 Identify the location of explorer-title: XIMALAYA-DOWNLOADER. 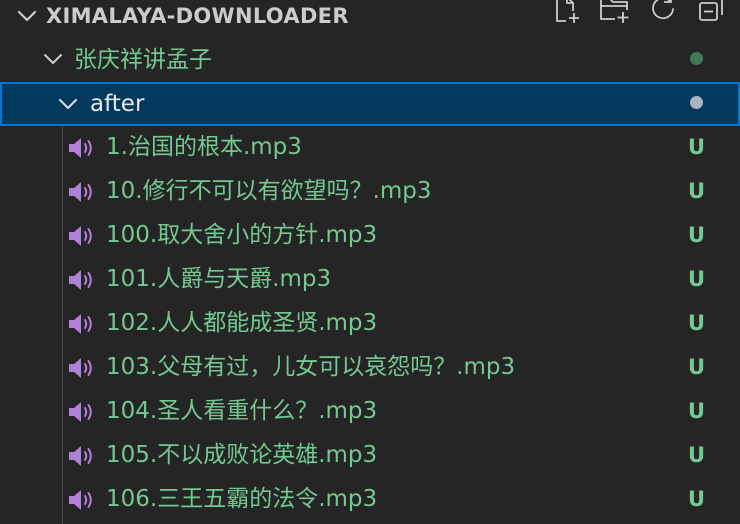
(197, 16).